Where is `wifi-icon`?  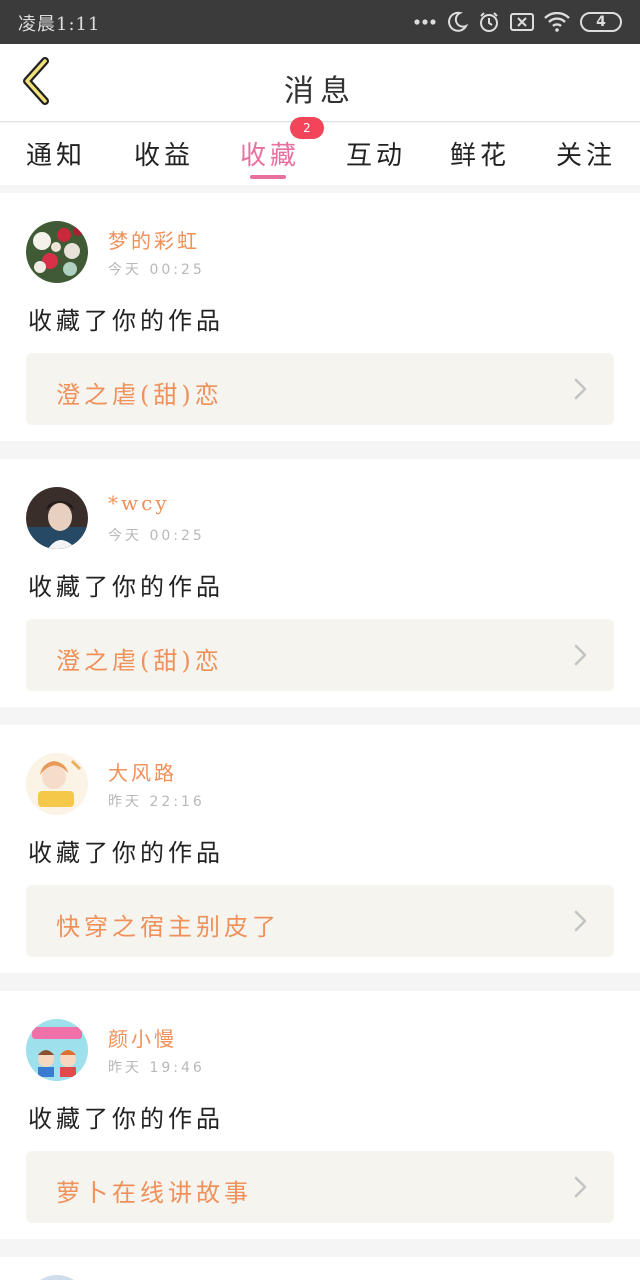
wifi-icon is located at coordinates (557, 22).